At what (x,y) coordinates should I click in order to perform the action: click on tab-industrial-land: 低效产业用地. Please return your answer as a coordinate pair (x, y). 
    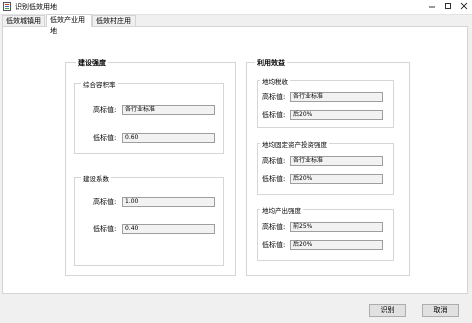
    Looking at the image, I should click on (69, 24).